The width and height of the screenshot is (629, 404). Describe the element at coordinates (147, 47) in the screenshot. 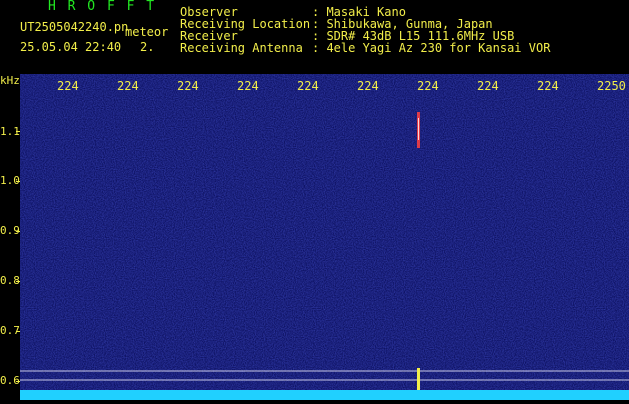

I see `count-label: 2.` at that location.